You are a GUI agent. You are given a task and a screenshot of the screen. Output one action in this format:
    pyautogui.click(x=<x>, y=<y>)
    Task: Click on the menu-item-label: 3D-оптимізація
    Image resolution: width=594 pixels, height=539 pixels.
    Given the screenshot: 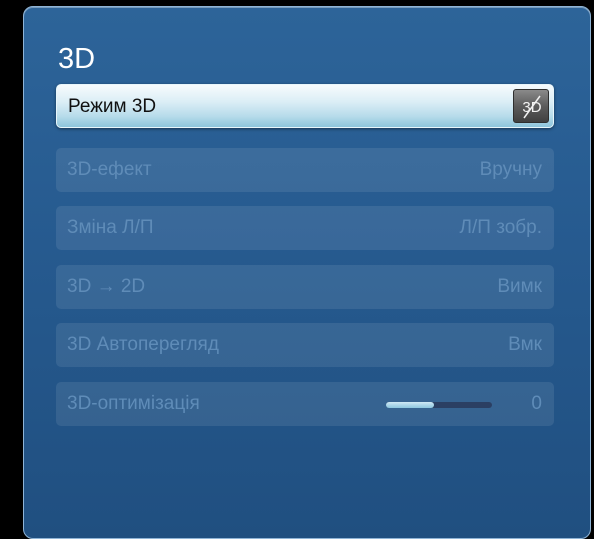 What is the action you would take?
    pyautogui.click(x=133, y=403)
    